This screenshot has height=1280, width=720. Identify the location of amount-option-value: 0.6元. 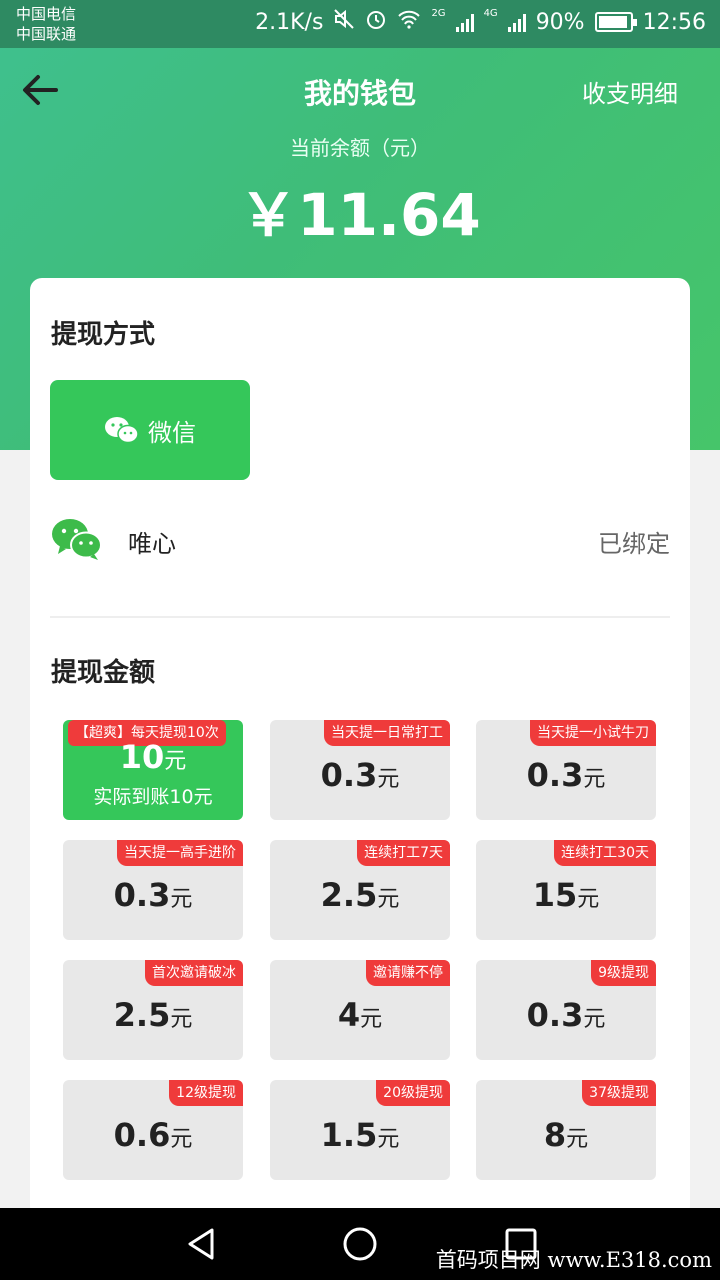
(153, 1135).